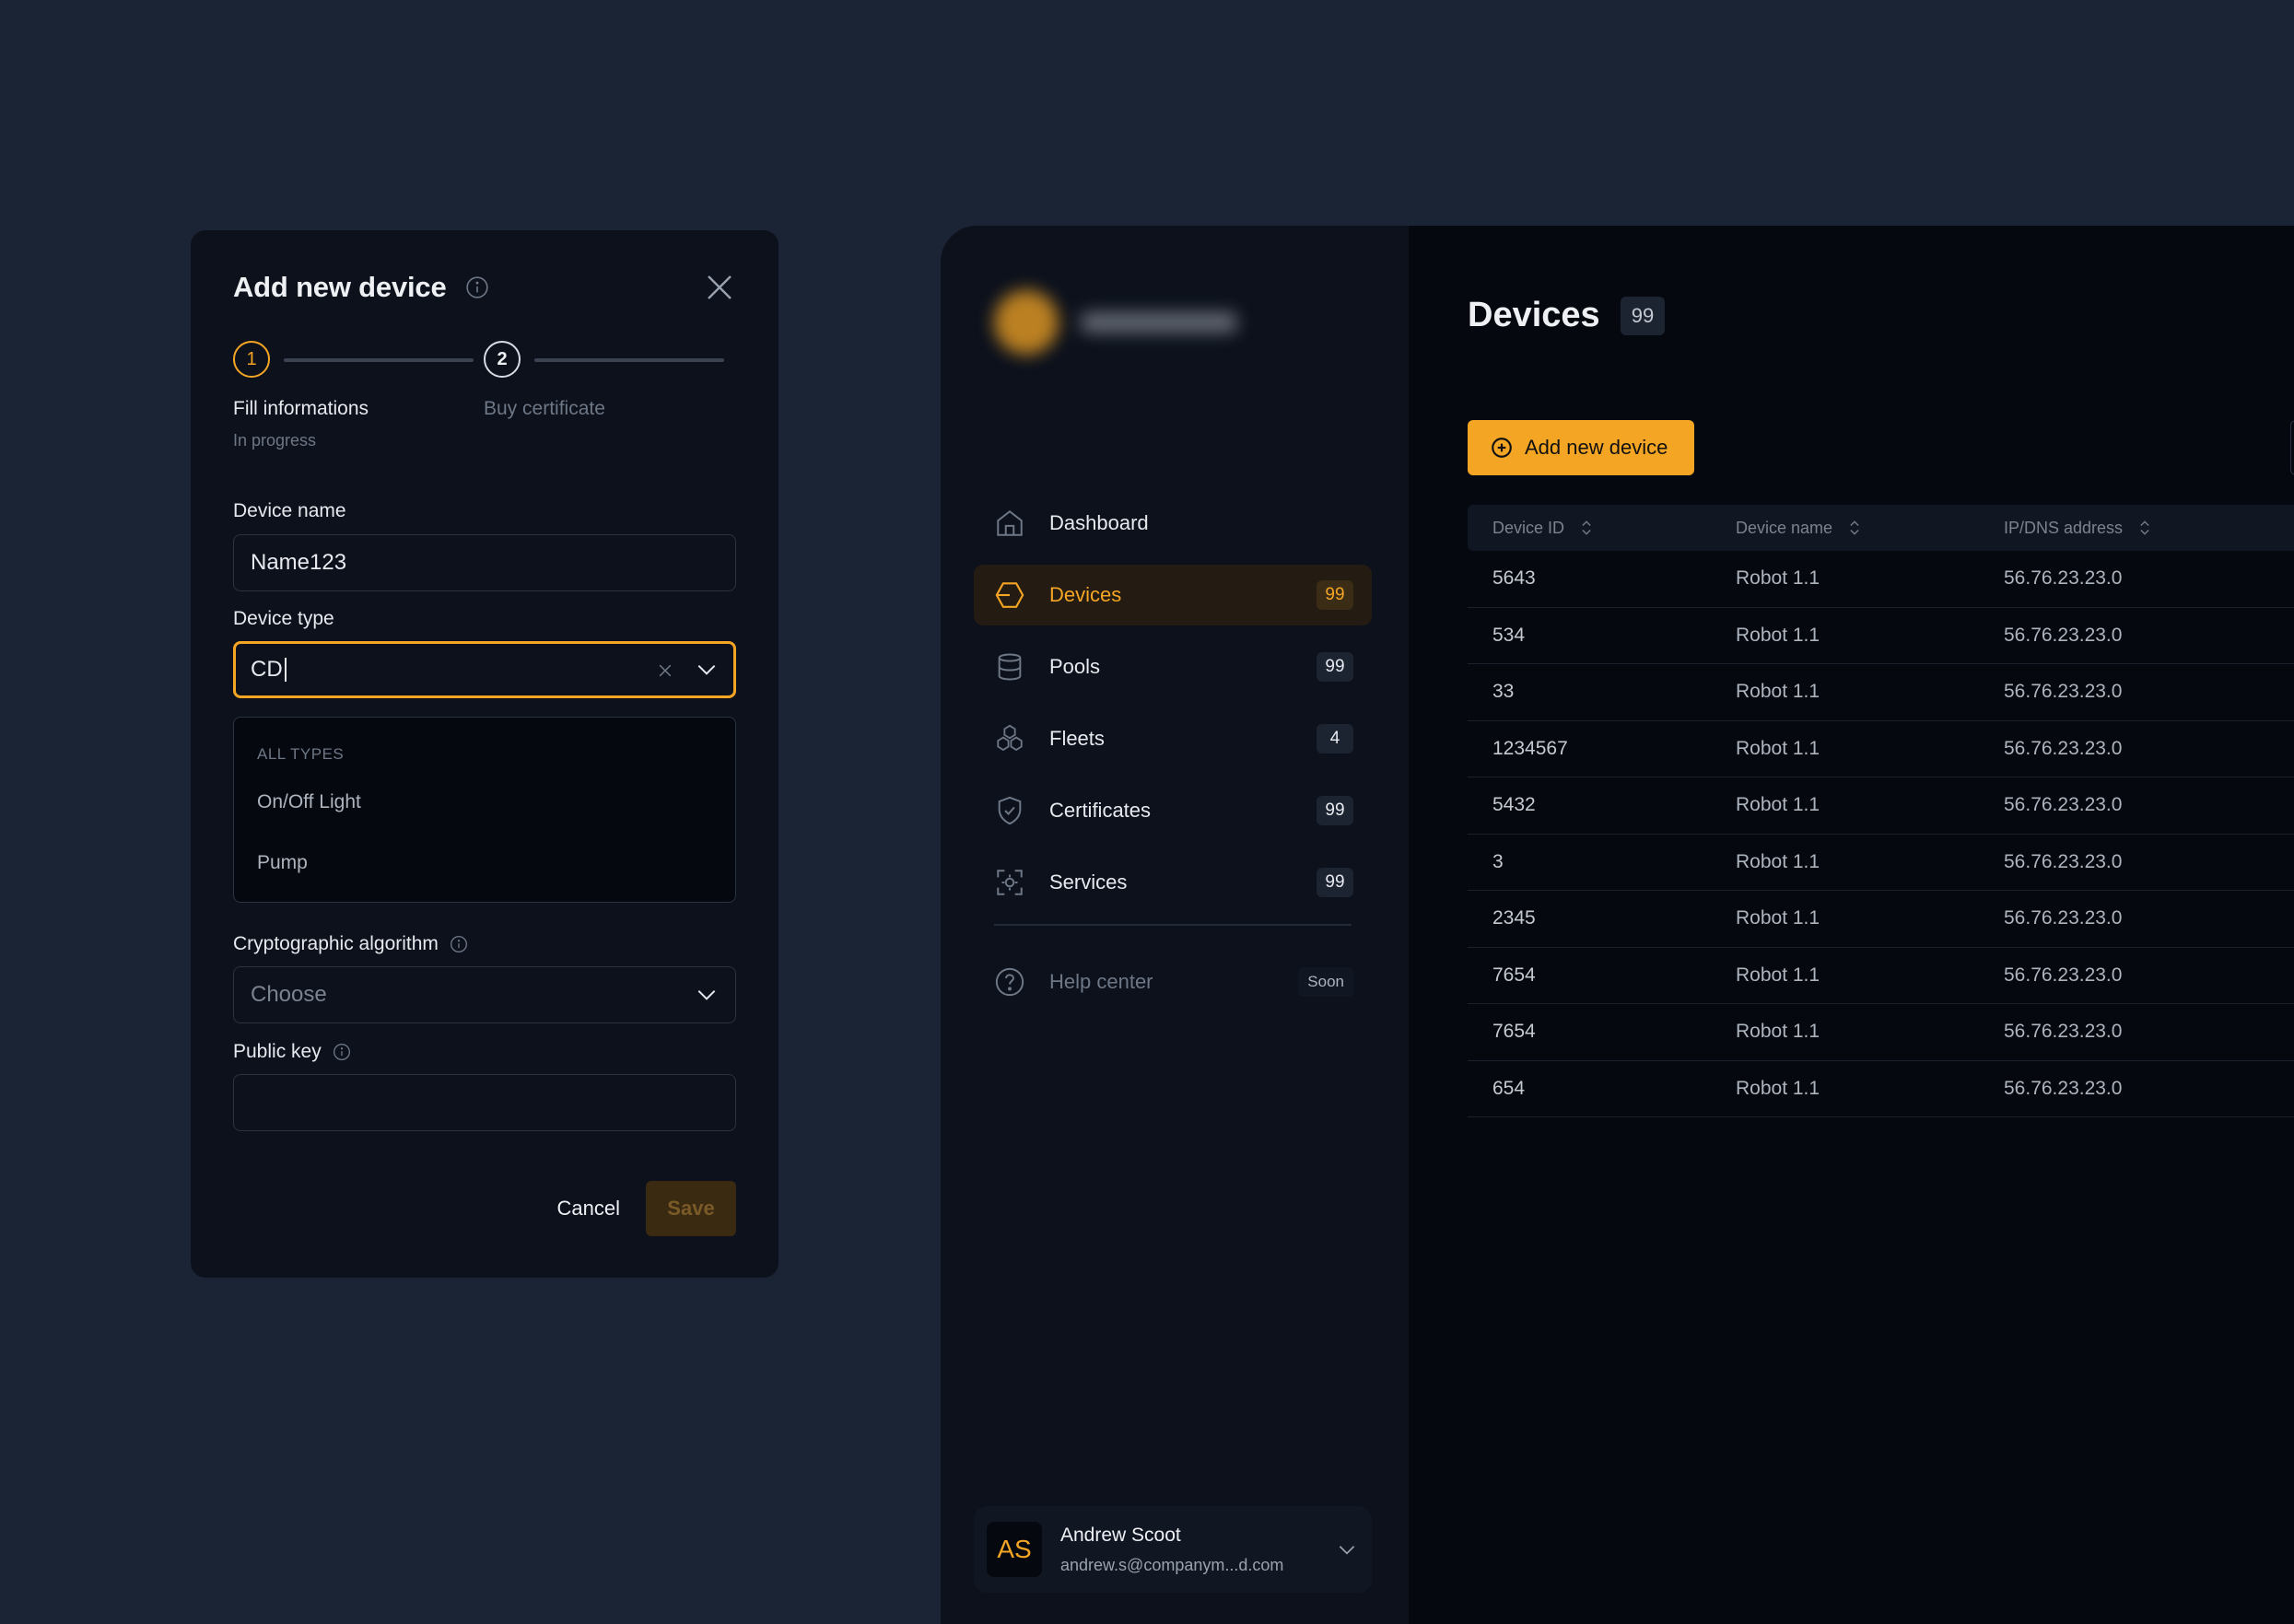  I want to click on step-number: 2, so click(503, 359).